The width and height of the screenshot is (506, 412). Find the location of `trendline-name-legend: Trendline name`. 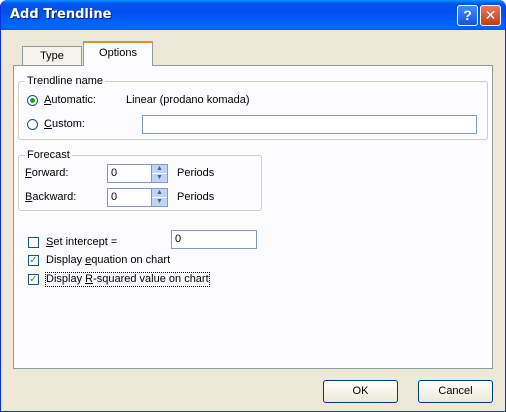

trendline-name-legend: Trendline name is located at coordinates (65, 81).